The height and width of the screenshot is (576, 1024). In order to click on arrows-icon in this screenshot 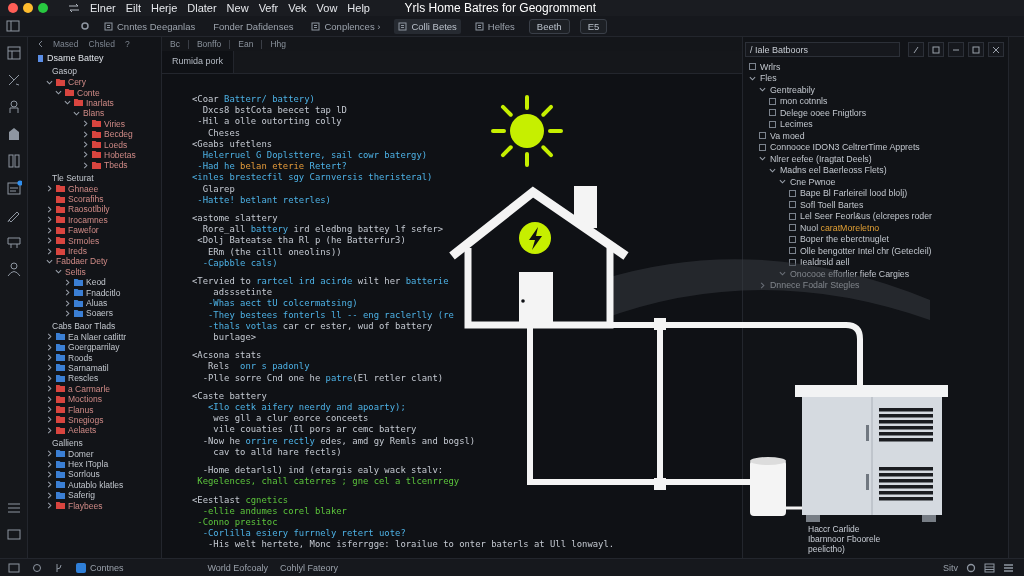, I will do `click(74, 8)`.